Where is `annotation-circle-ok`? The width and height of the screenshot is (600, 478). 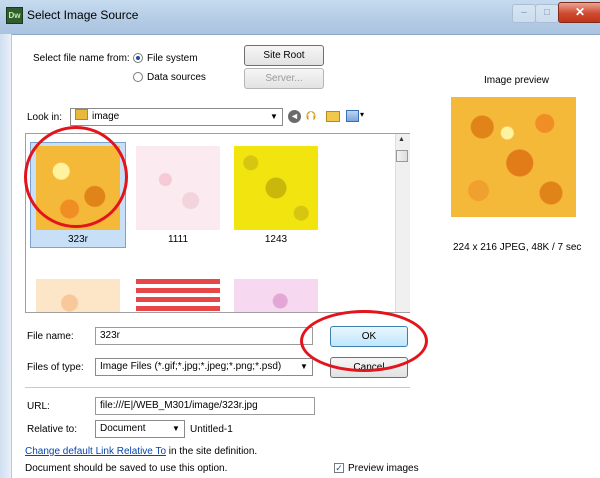
annotation-circle-ok is located at coordinates (364, 341).